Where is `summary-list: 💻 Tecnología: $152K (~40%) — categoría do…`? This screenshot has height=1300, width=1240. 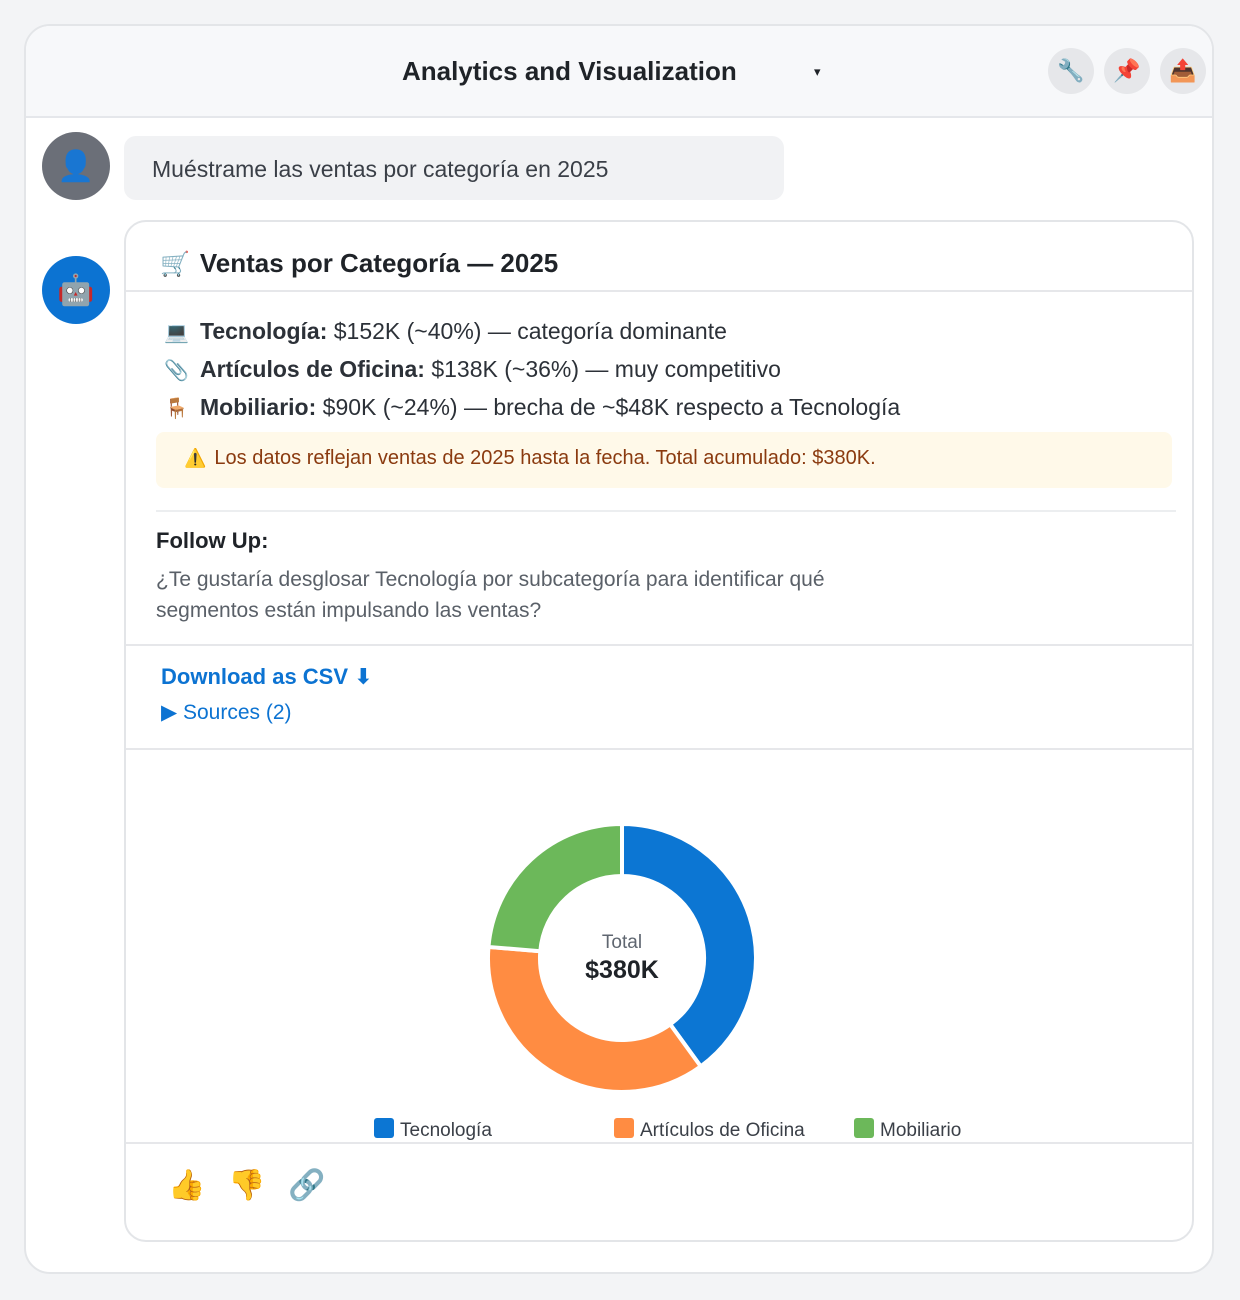 summary-list: 💻 Tecnología: $152K (~40%) — categoría do… is located at coordinates (532, 369).